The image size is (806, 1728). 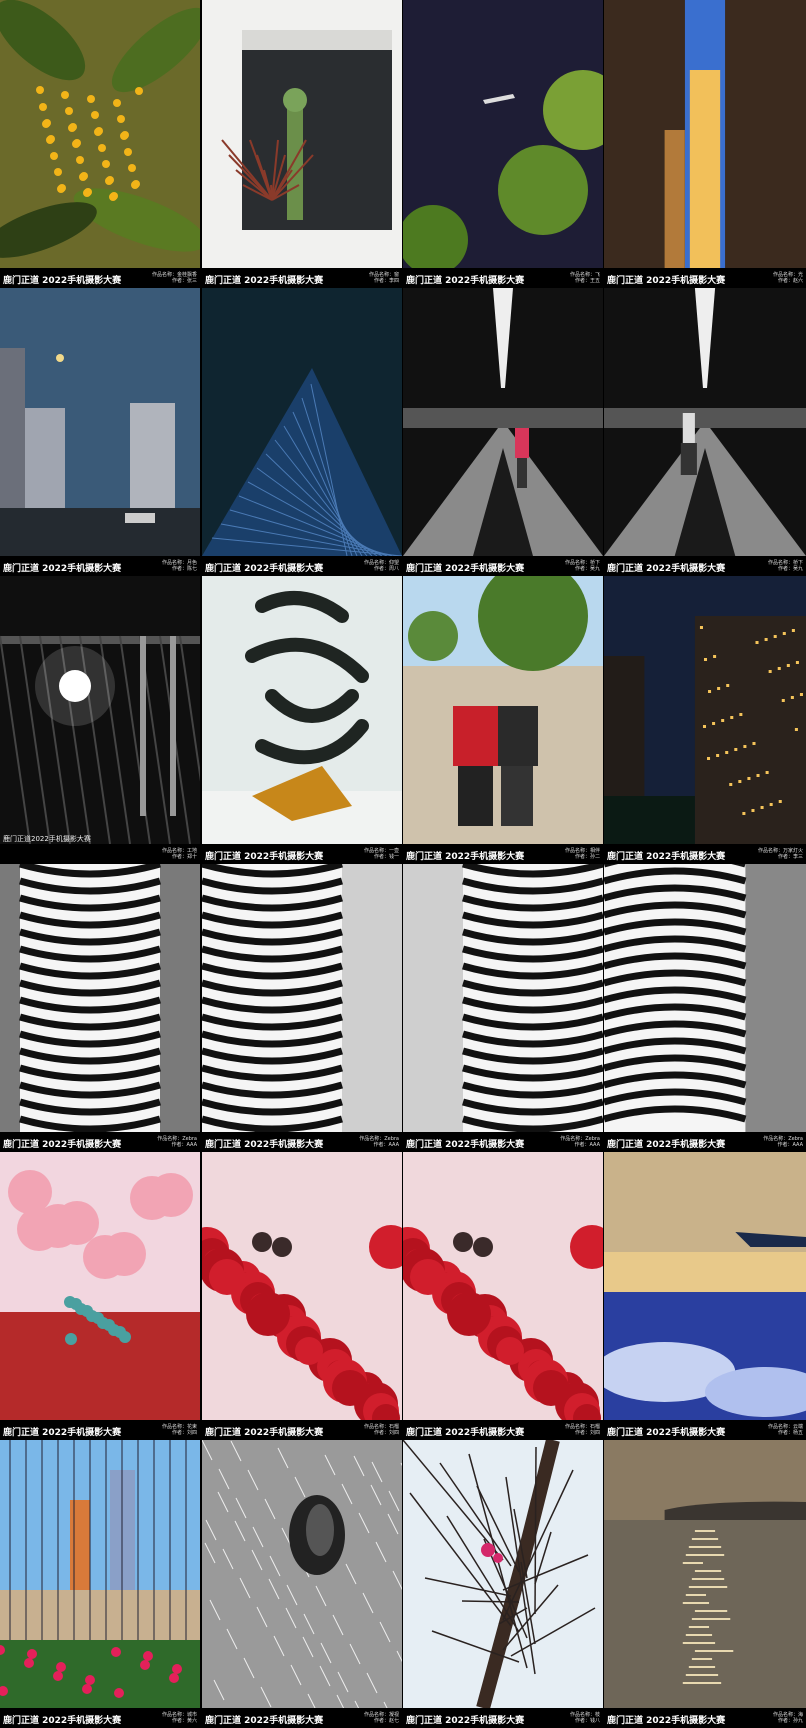 What do you see at coordinates (503, 279) in the screenshot?
I see `photo-caption: 鹿门正道 2022手机摄影大赛 作品名称：飞 作者：王五` at bounding box center [503, 279].